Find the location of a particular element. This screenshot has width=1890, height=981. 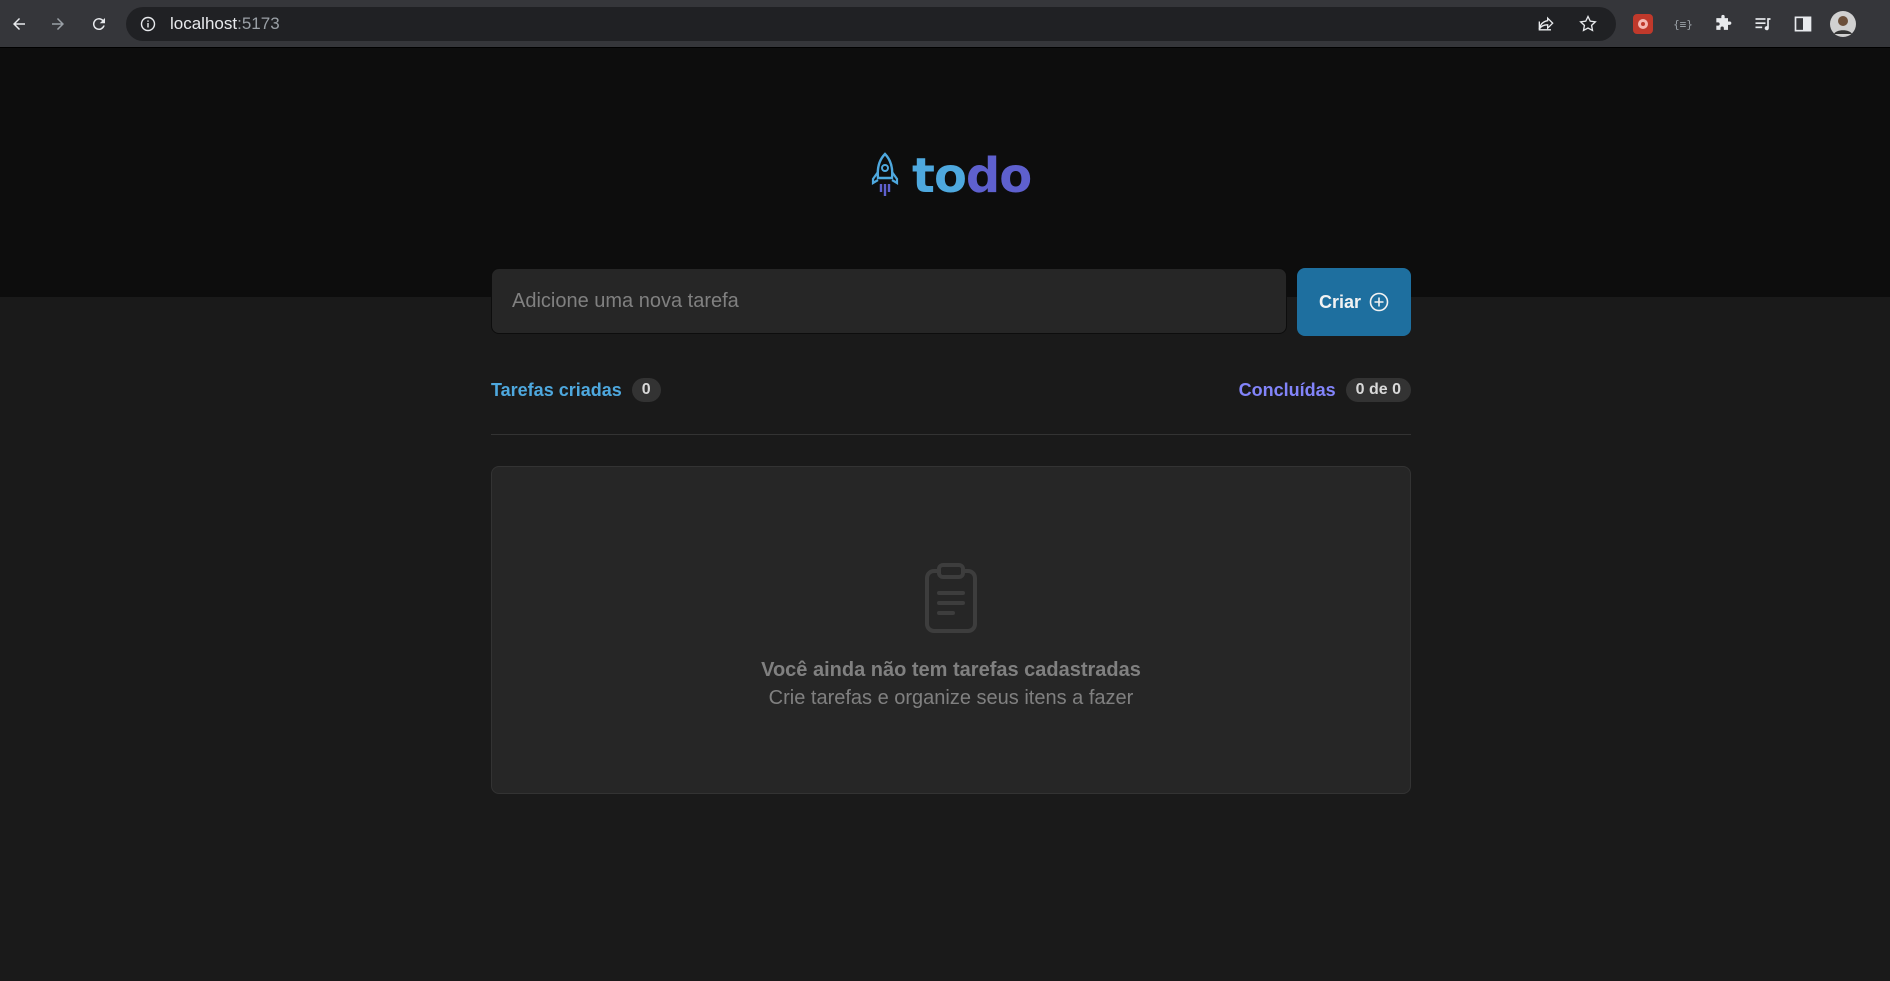

back-button is located at coordinates (19, 24).